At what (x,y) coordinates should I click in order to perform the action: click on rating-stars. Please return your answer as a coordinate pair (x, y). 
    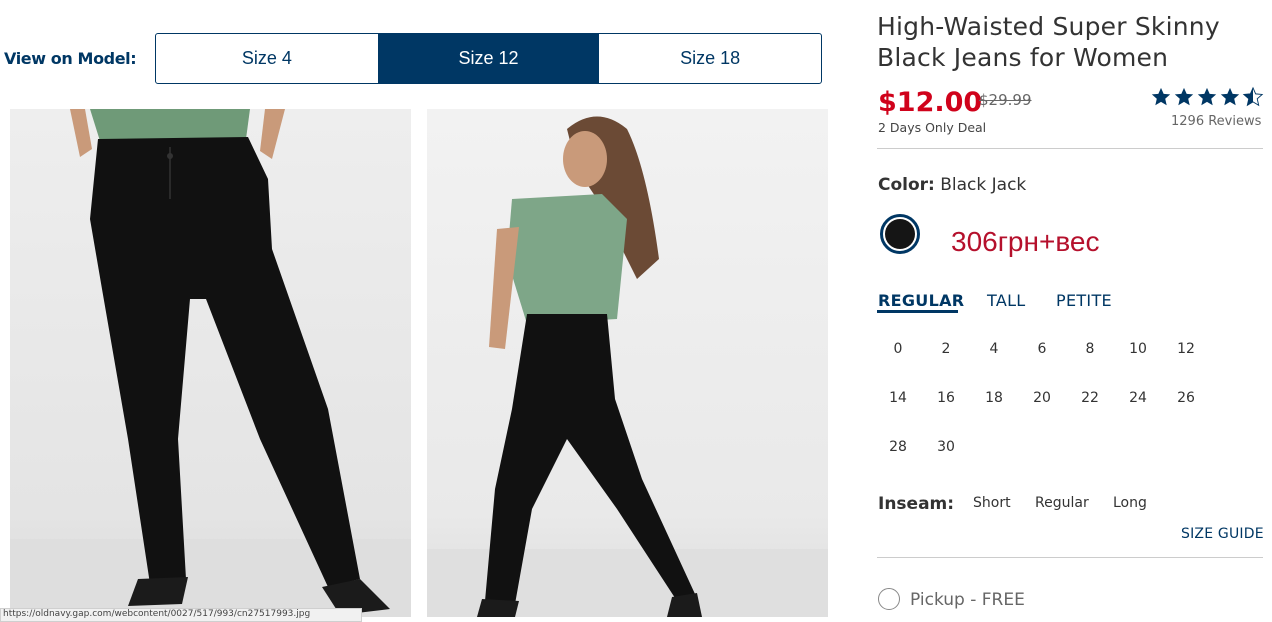
    Looking at the image, I should click on (1207, 97).